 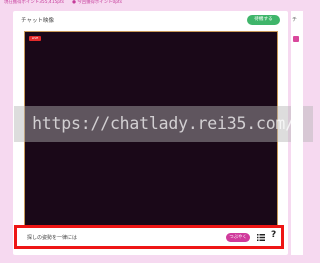 I want to click on pin-icon: ●, so click(x=74, y=2).